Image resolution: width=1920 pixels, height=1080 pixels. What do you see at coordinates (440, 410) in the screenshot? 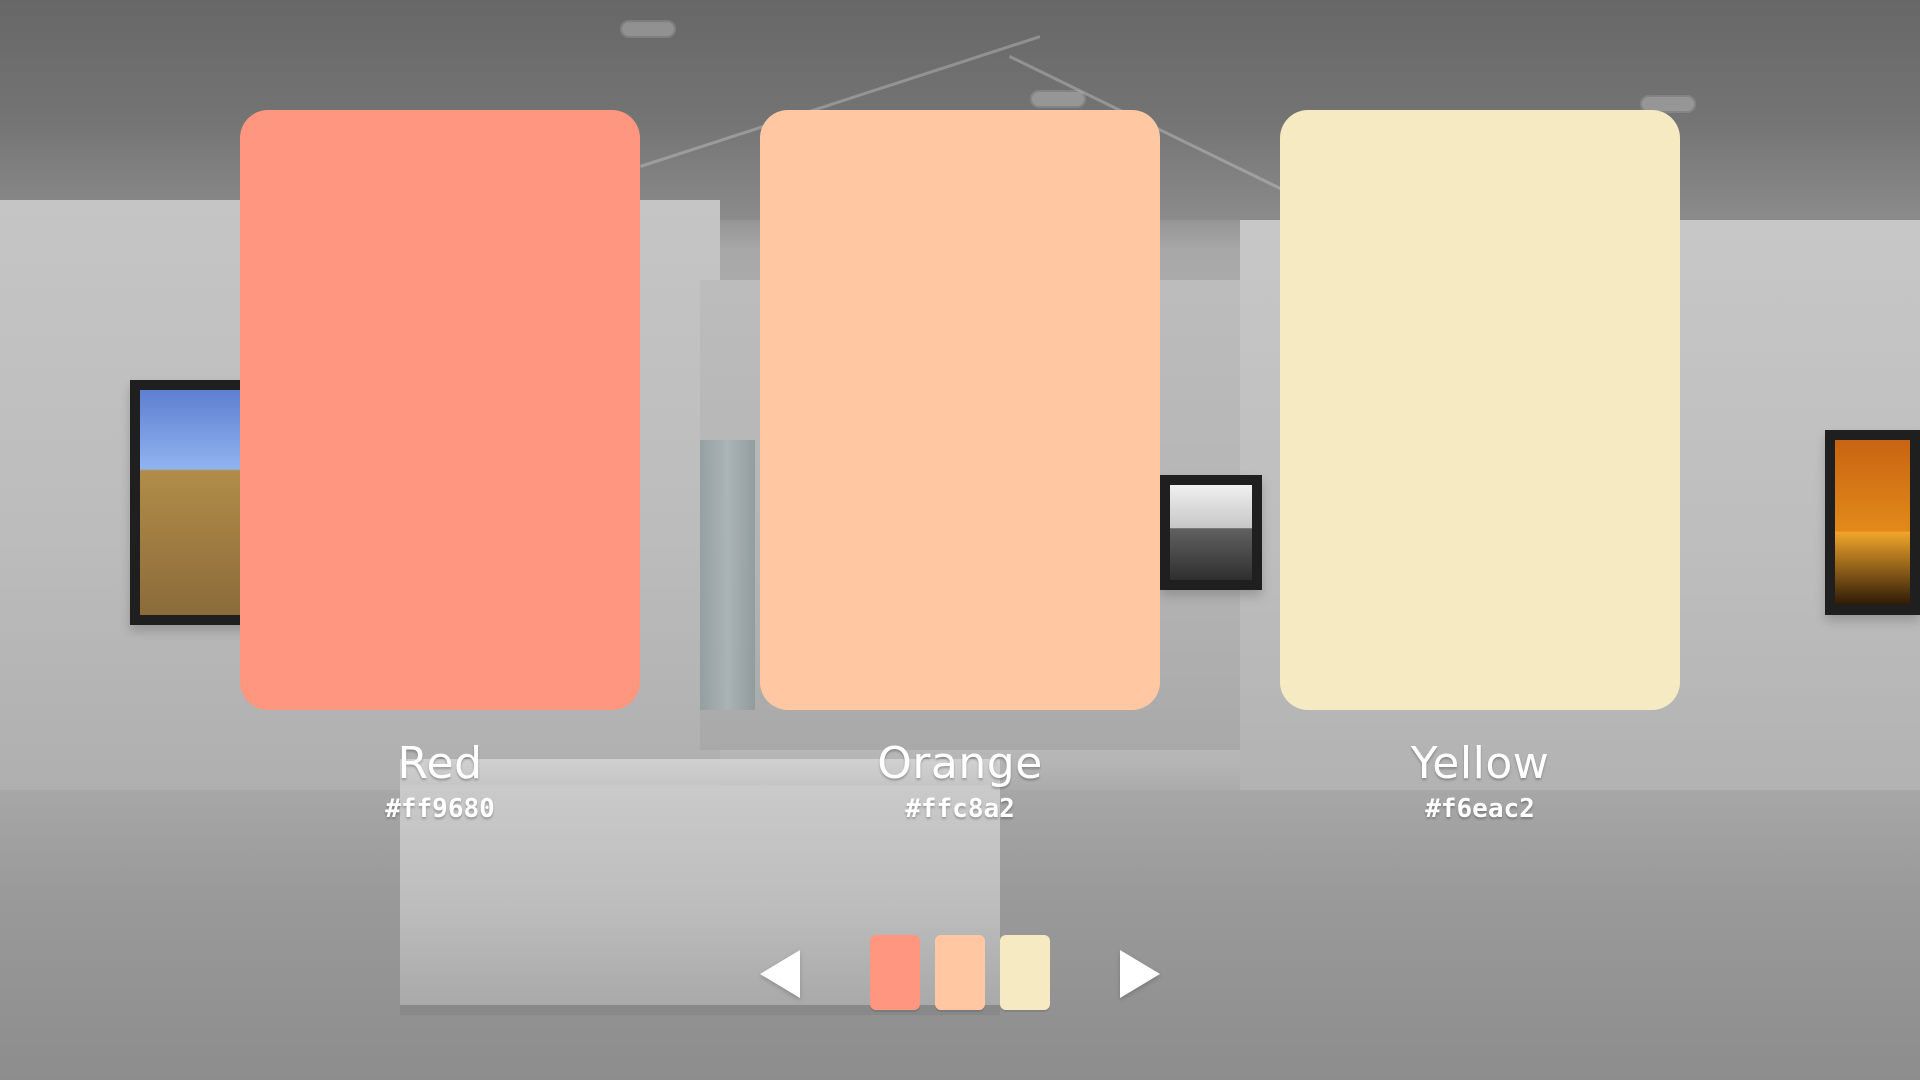
I see `swatch-card-red` at bounding box center [440, 410].